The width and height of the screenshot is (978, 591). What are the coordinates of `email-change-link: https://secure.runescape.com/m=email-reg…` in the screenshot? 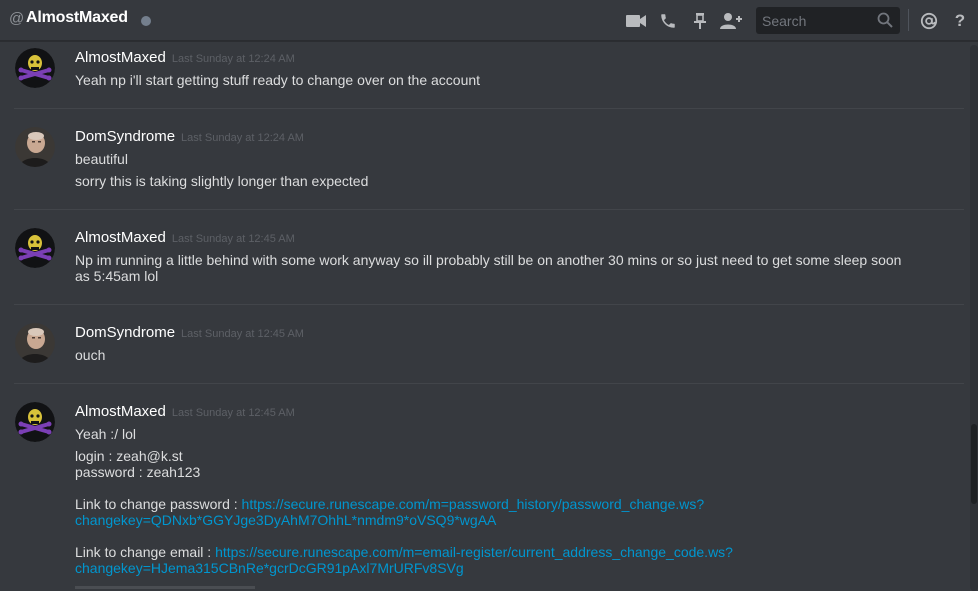 It's located at (474, 552).